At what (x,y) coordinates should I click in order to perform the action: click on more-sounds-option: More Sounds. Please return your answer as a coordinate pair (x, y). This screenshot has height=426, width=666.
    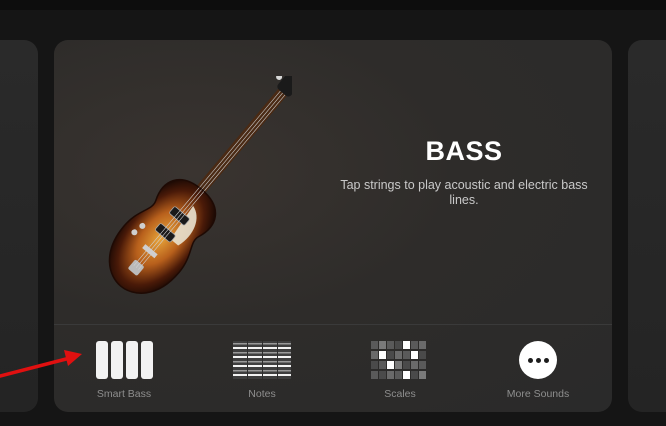
    Looking at the image, I should click on (538, 373).